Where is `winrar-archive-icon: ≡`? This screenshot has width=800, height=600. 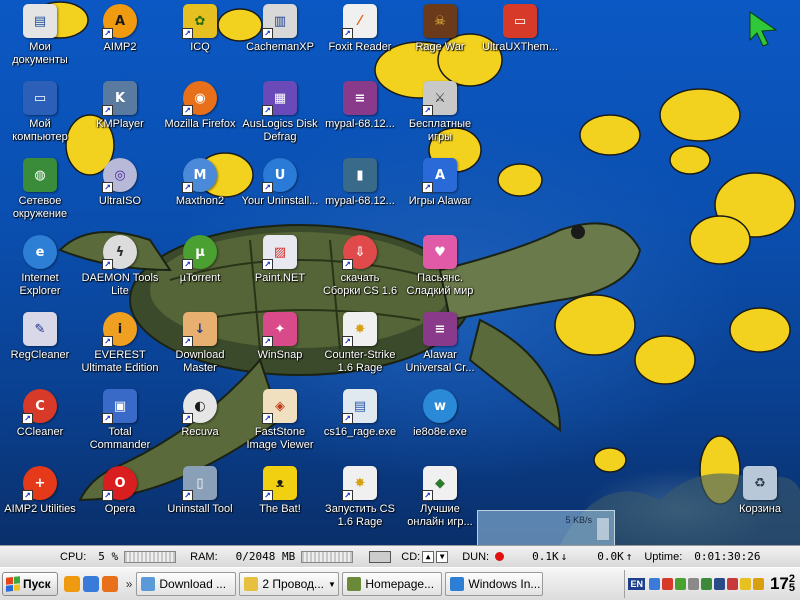
winrar-archive-icon: ≡ is located at coordinates (360, 98).